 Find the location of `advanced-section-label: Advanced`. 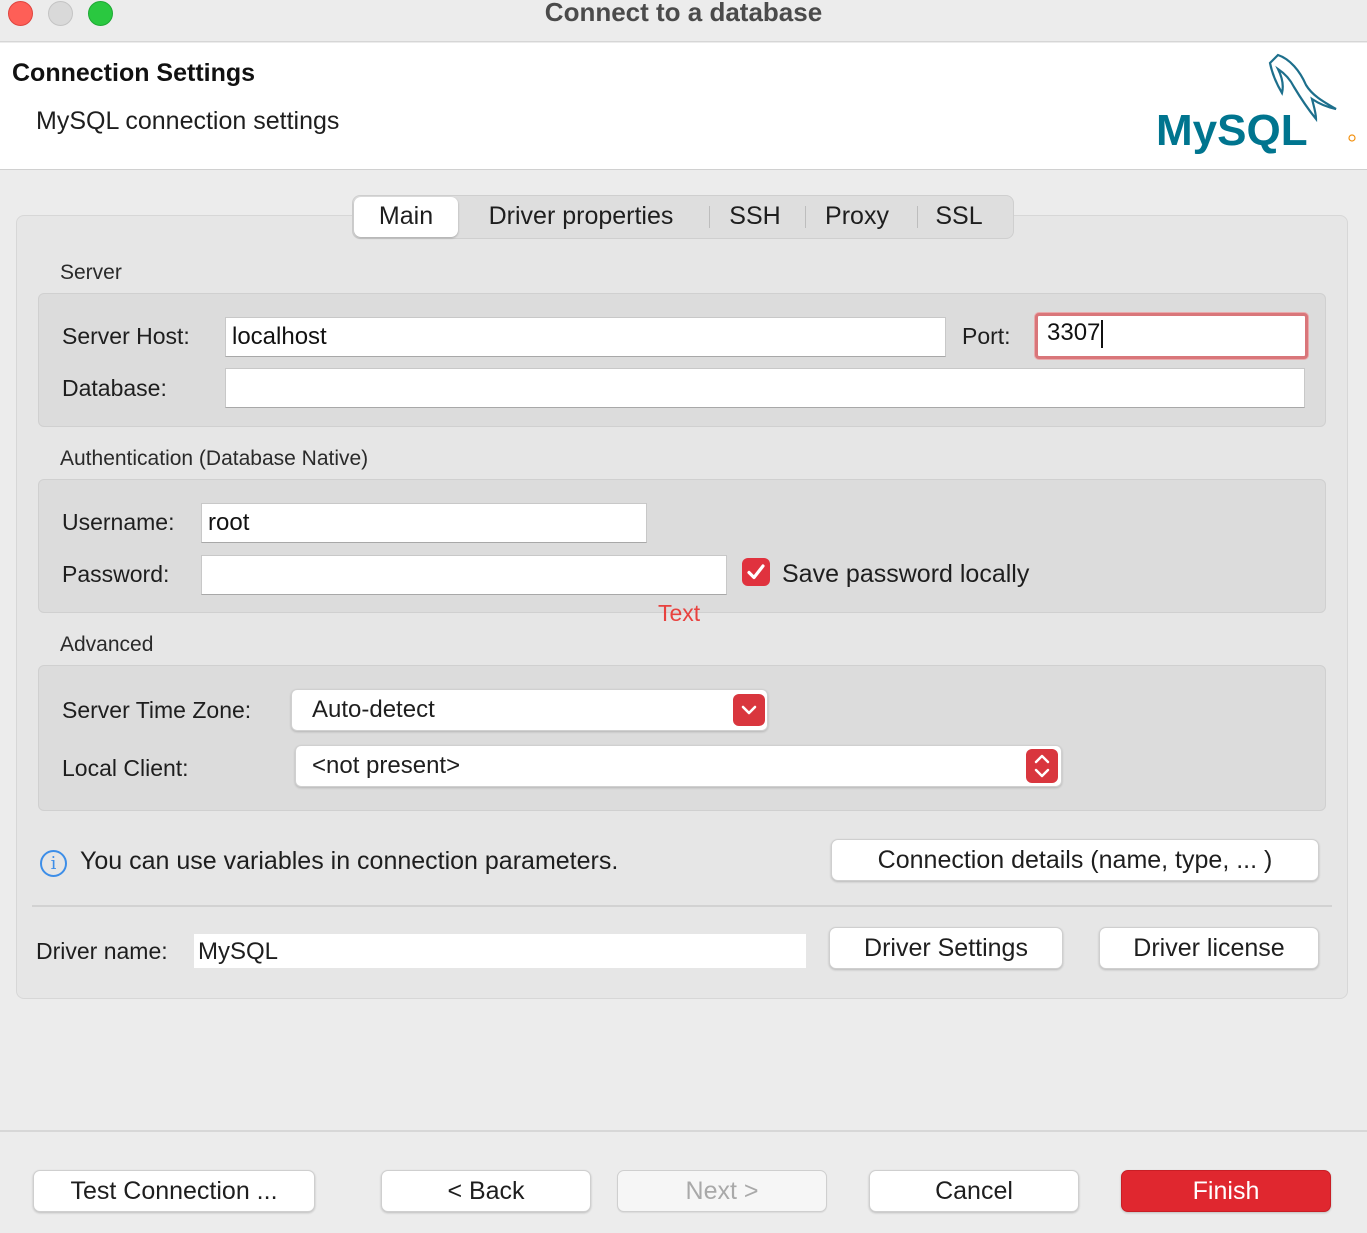

advanced-section-label: Advanced is located at coordinates (107, 644).